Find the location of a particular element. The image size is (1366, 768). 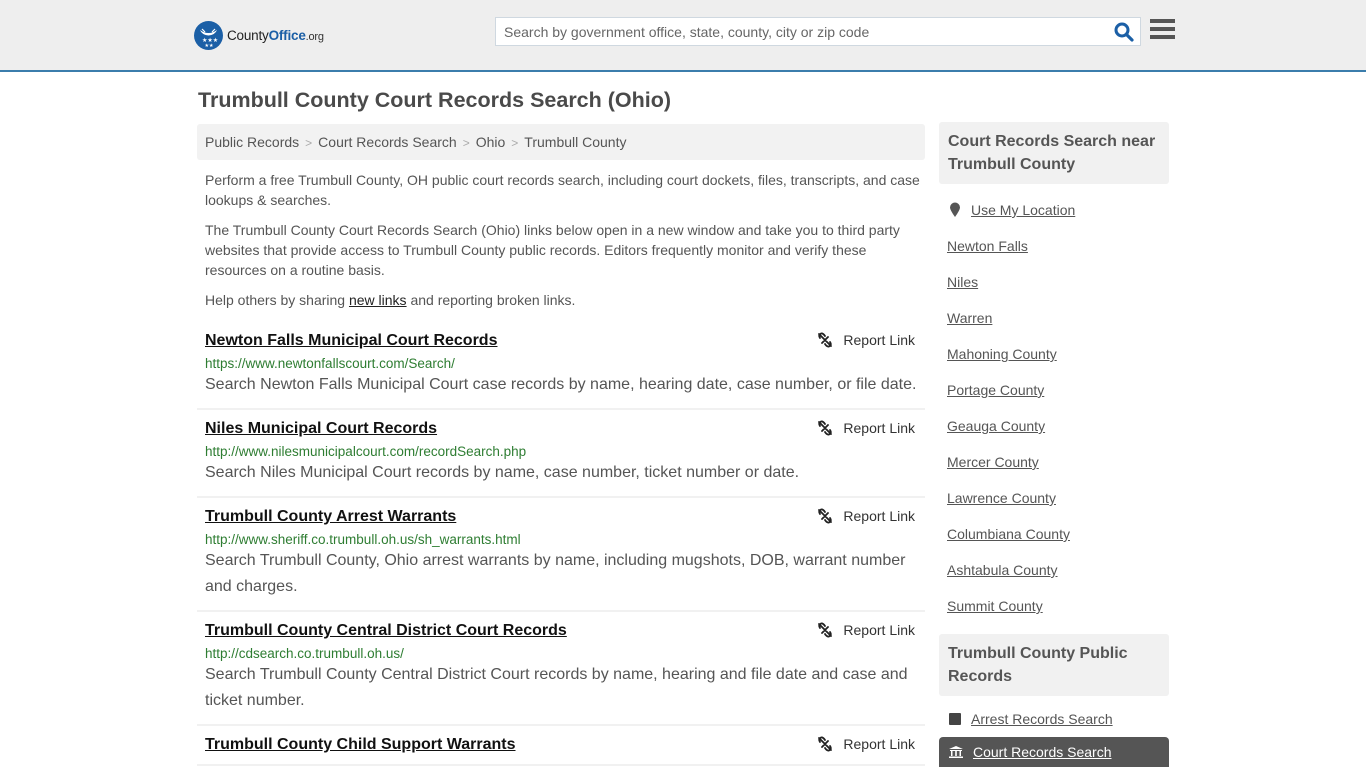

nearby-link: Lawrence County is located at coordinates (1001, 498).